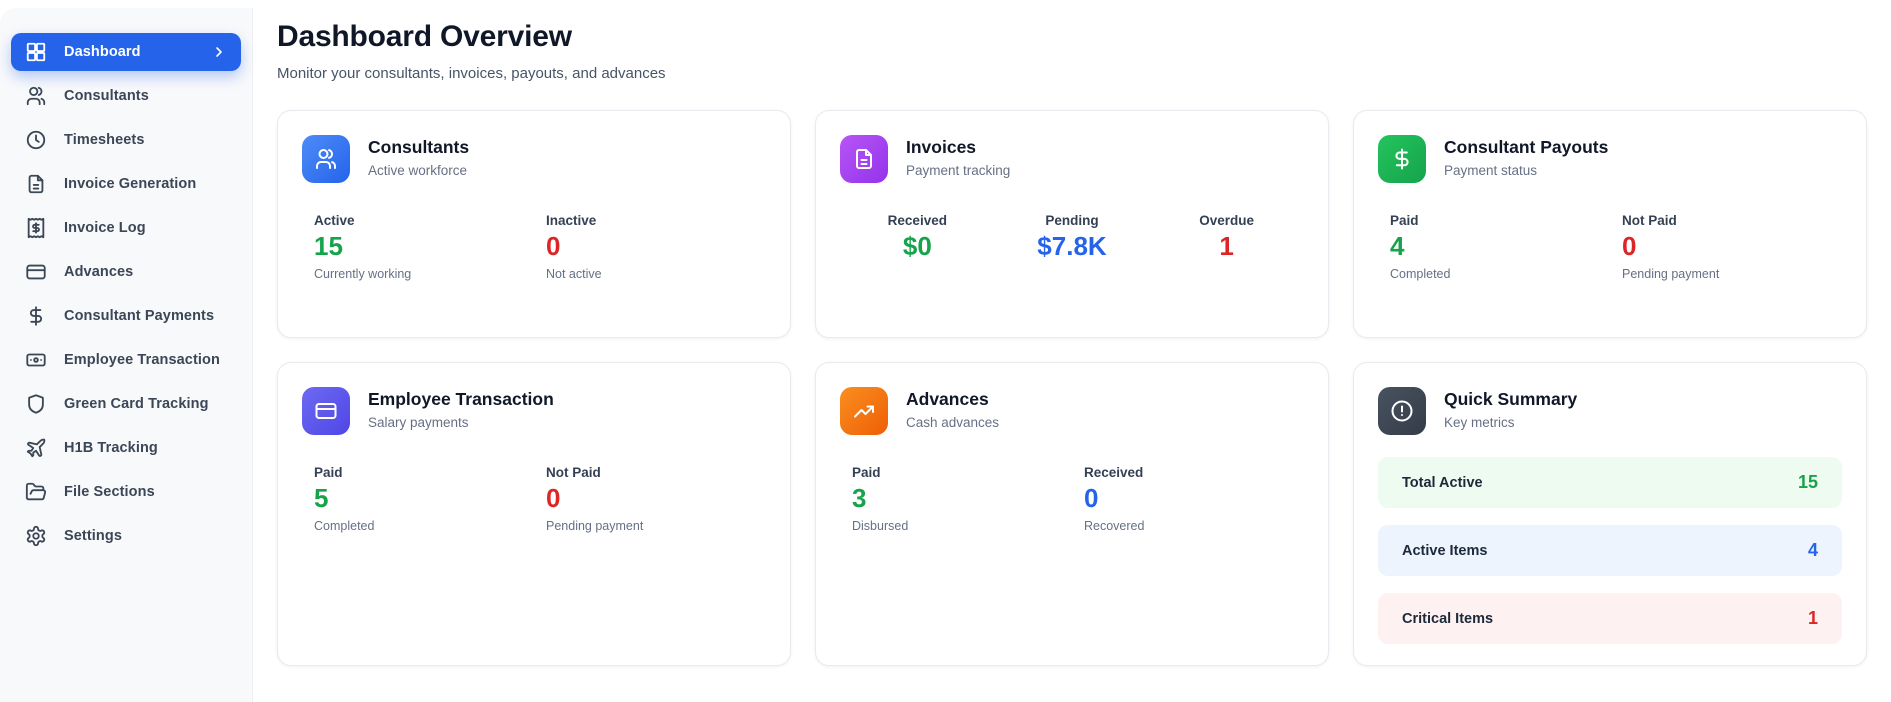 This screenshot has width=1891, height=702. What do you see at coordinates (136, 404) in the screenshot?
I see `sidebar-item-label: Green Card Tracking` at bounding box center [136, 404].